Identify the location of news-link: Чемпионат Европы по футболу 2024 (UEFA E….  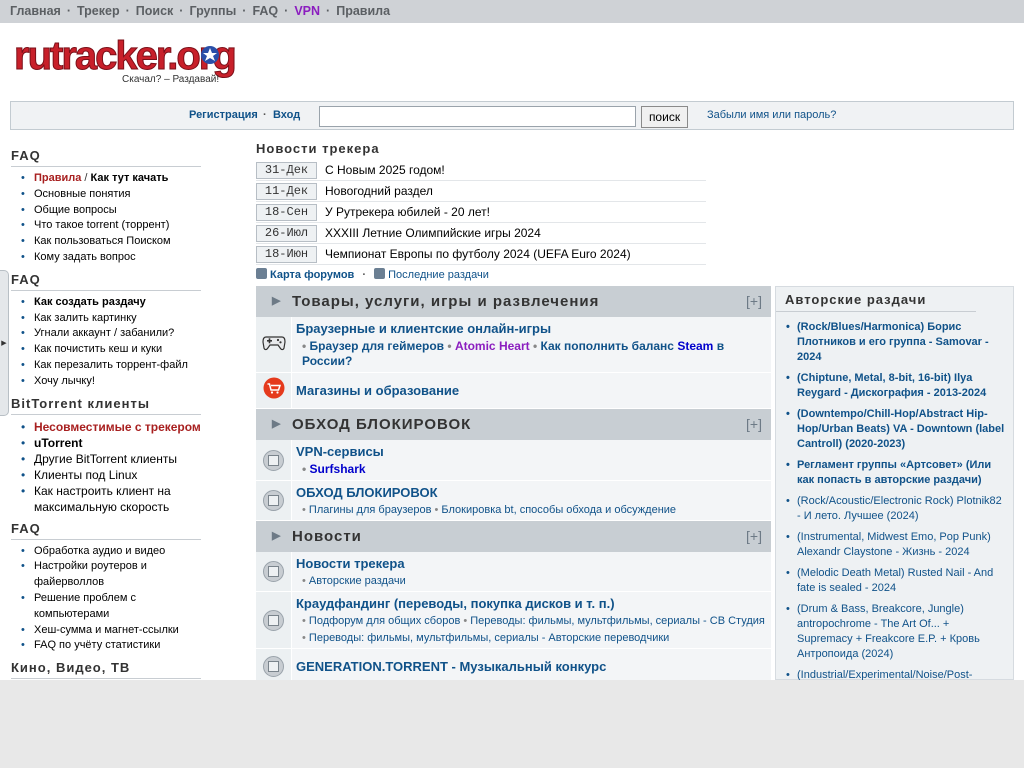
(478, 254).